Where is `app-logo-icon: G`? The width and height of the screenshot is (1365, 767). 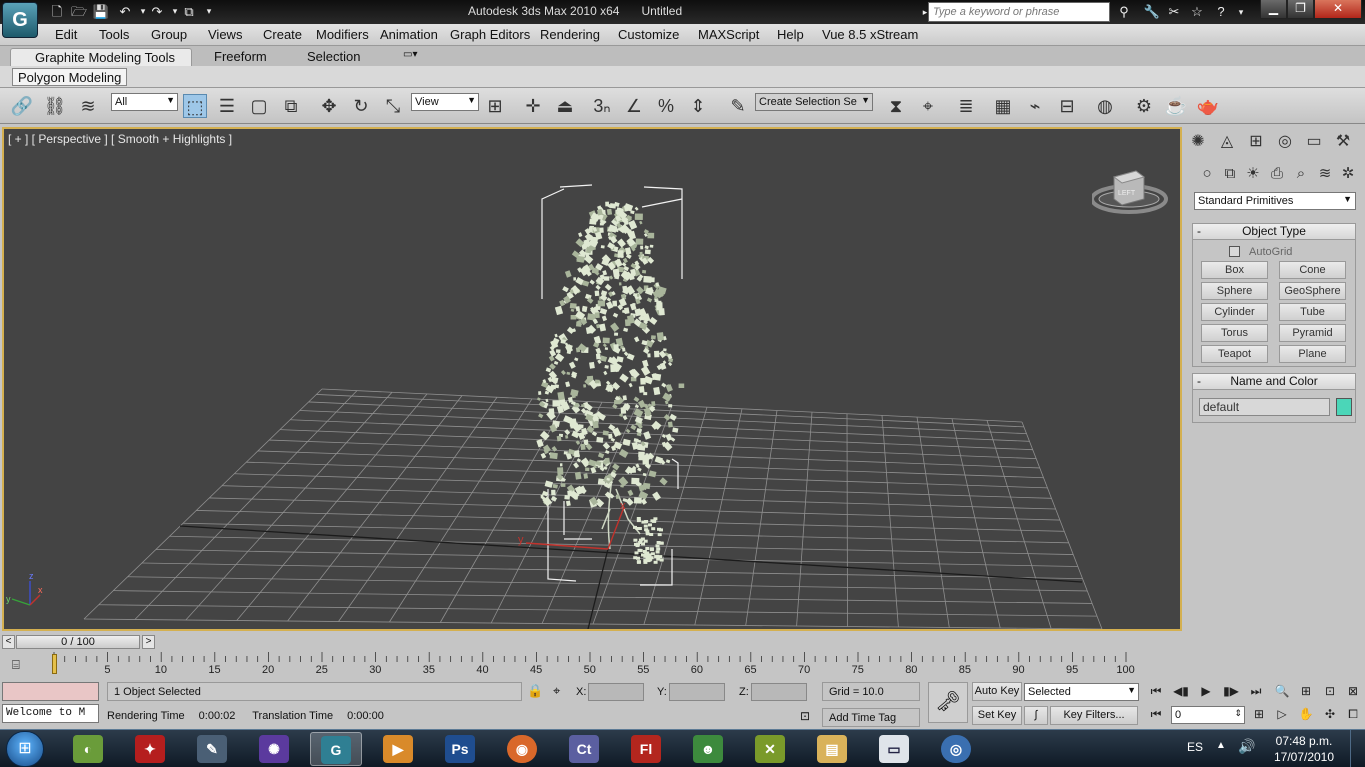 app-logo-icon: G is located at coordinates (20, 20).